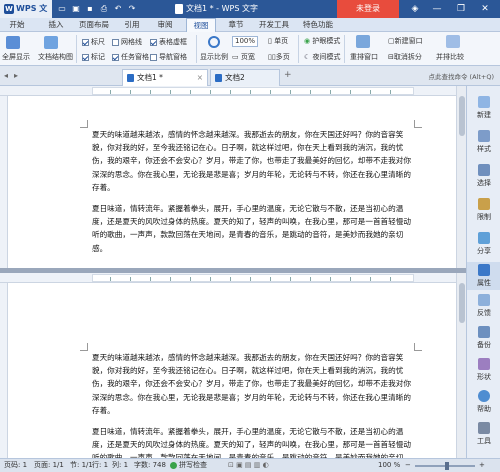 The image size is (500, 472). Describe the element at coordinates (51, 42) in the screenshot. I see `doc-structure-icon` at that location.